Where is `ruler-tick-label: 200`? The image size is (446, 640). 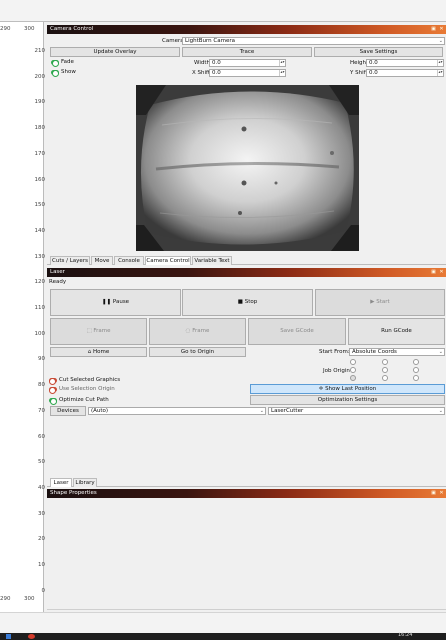
ruler-tick-label: 200 is located at coordinates (40, 76).